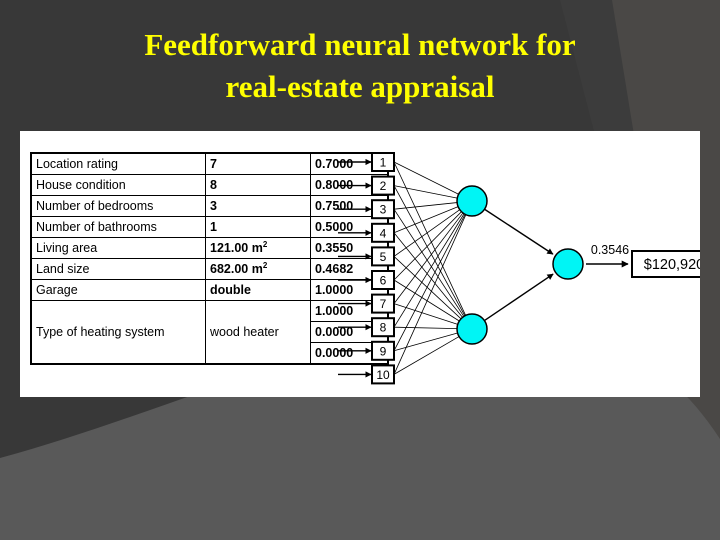 This screenshot has width=720, height=540. I want to click on input-node-label: 4, so click(383, 233).